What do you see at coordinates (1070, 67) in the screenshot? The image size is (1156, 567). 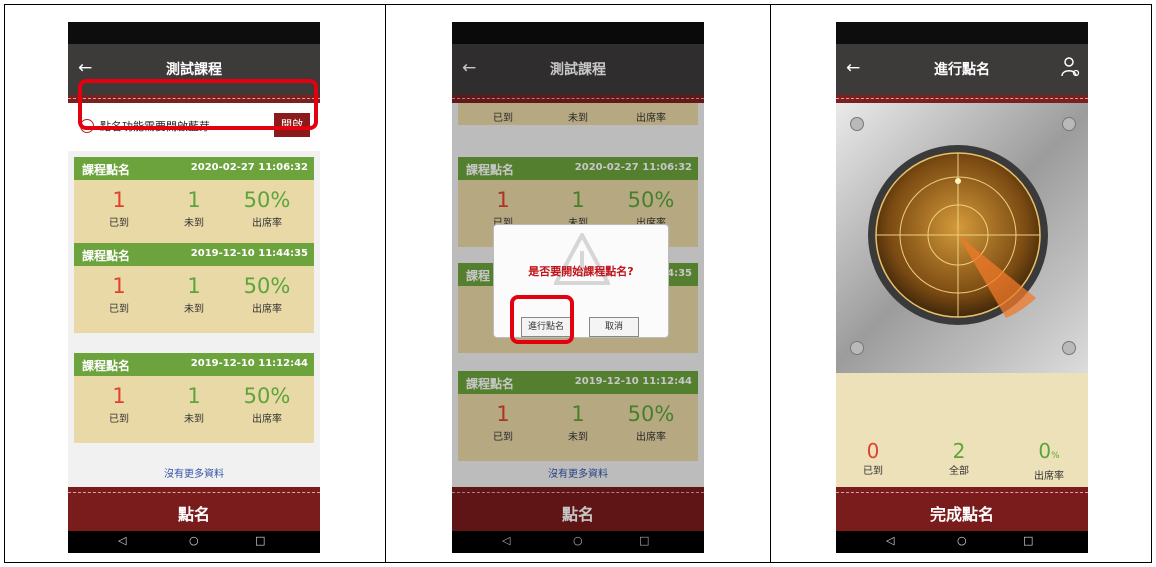 I see `person-icon` at bounding box center [1070, 67].